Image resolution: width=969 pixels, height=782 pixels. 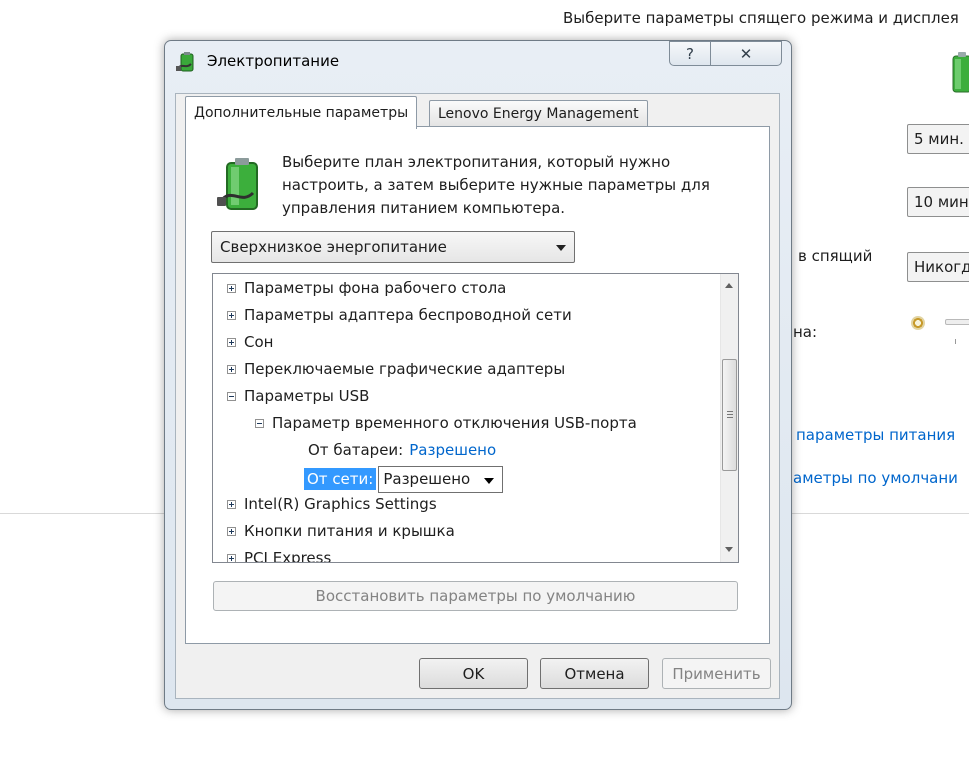 I want to click on plugged-in-select: Разрешено, so click(x=441, y=479).